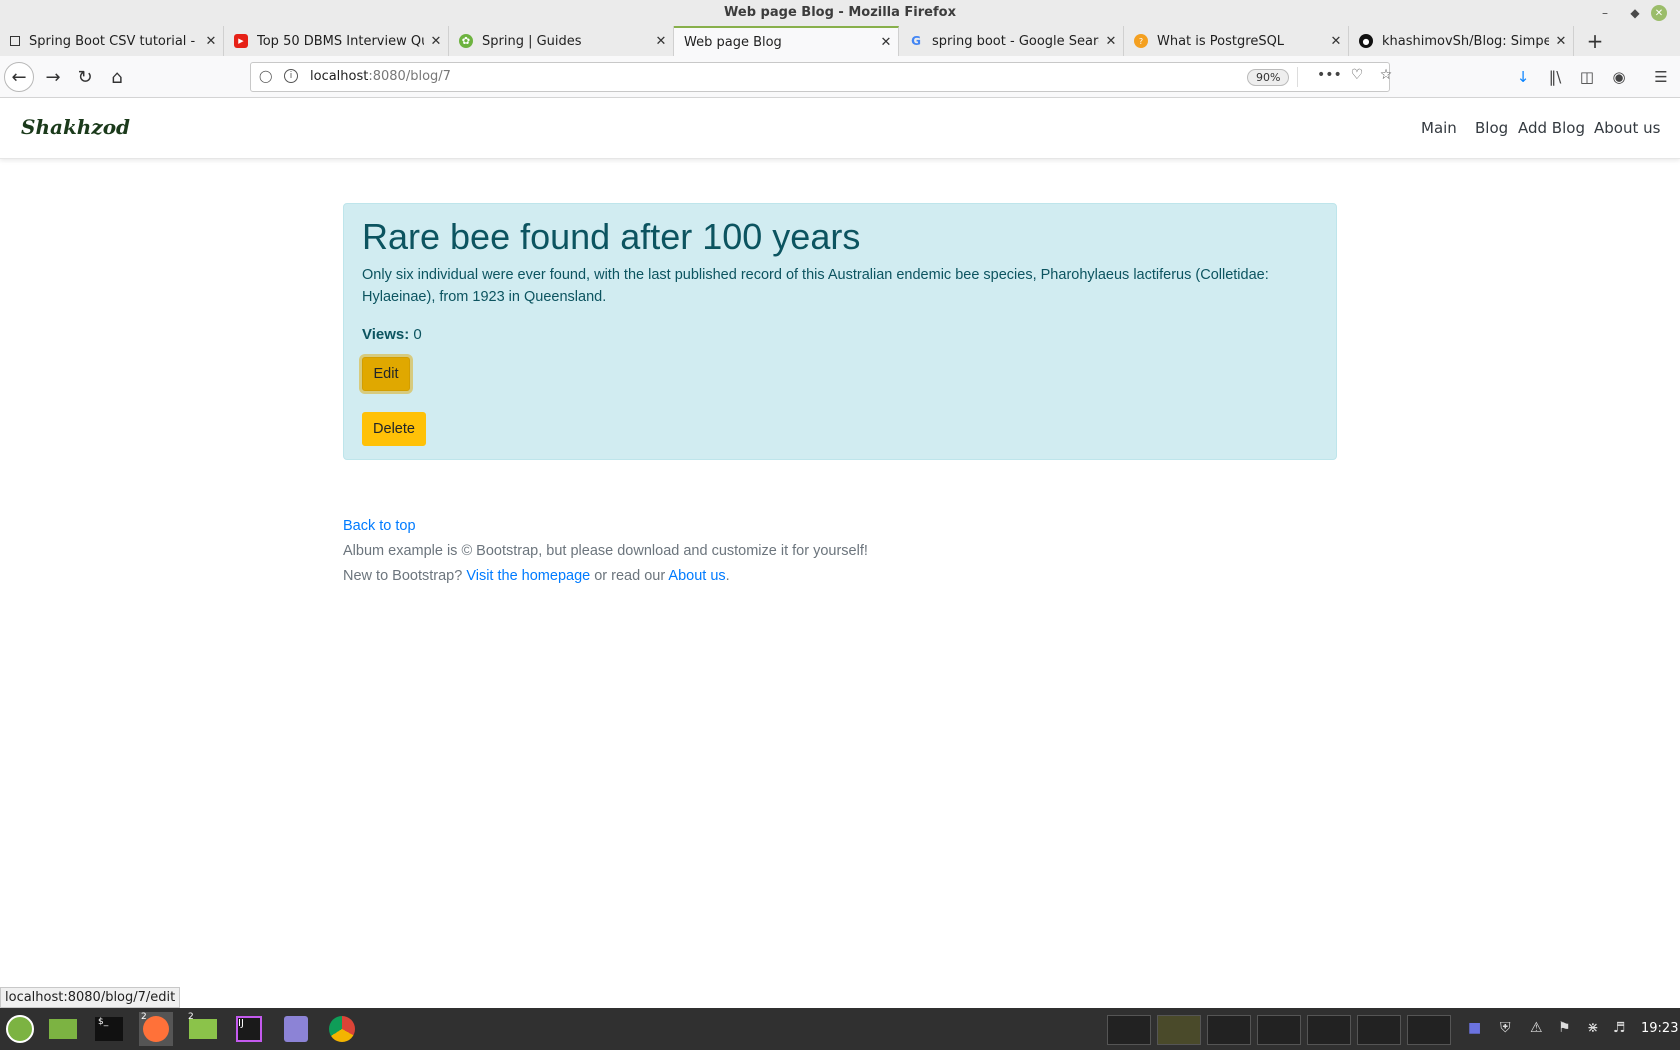 The width and height of the screenshot is (1680, 1050). I want to click on tab-label: Spring Boot CSV tutorial - s, so click(114, 41).